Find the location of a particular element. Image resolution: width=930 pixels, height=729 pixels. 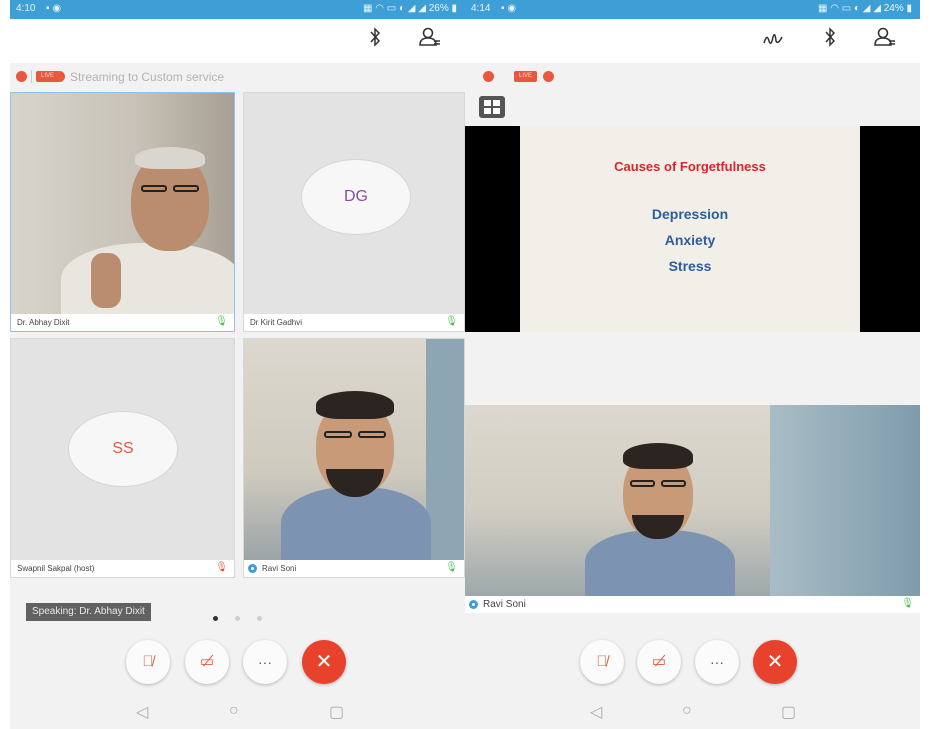

grid-view-button is located at coordinates (492, 107).